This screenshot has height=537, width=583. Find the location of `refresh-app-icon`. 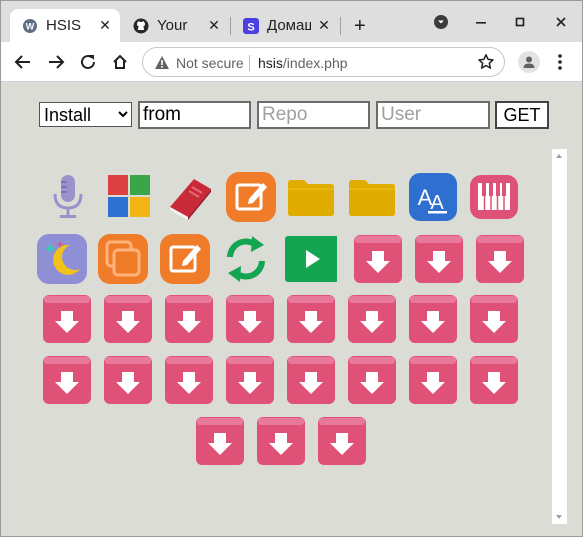

refresh-app-icon is located at coordinates (246, 259).